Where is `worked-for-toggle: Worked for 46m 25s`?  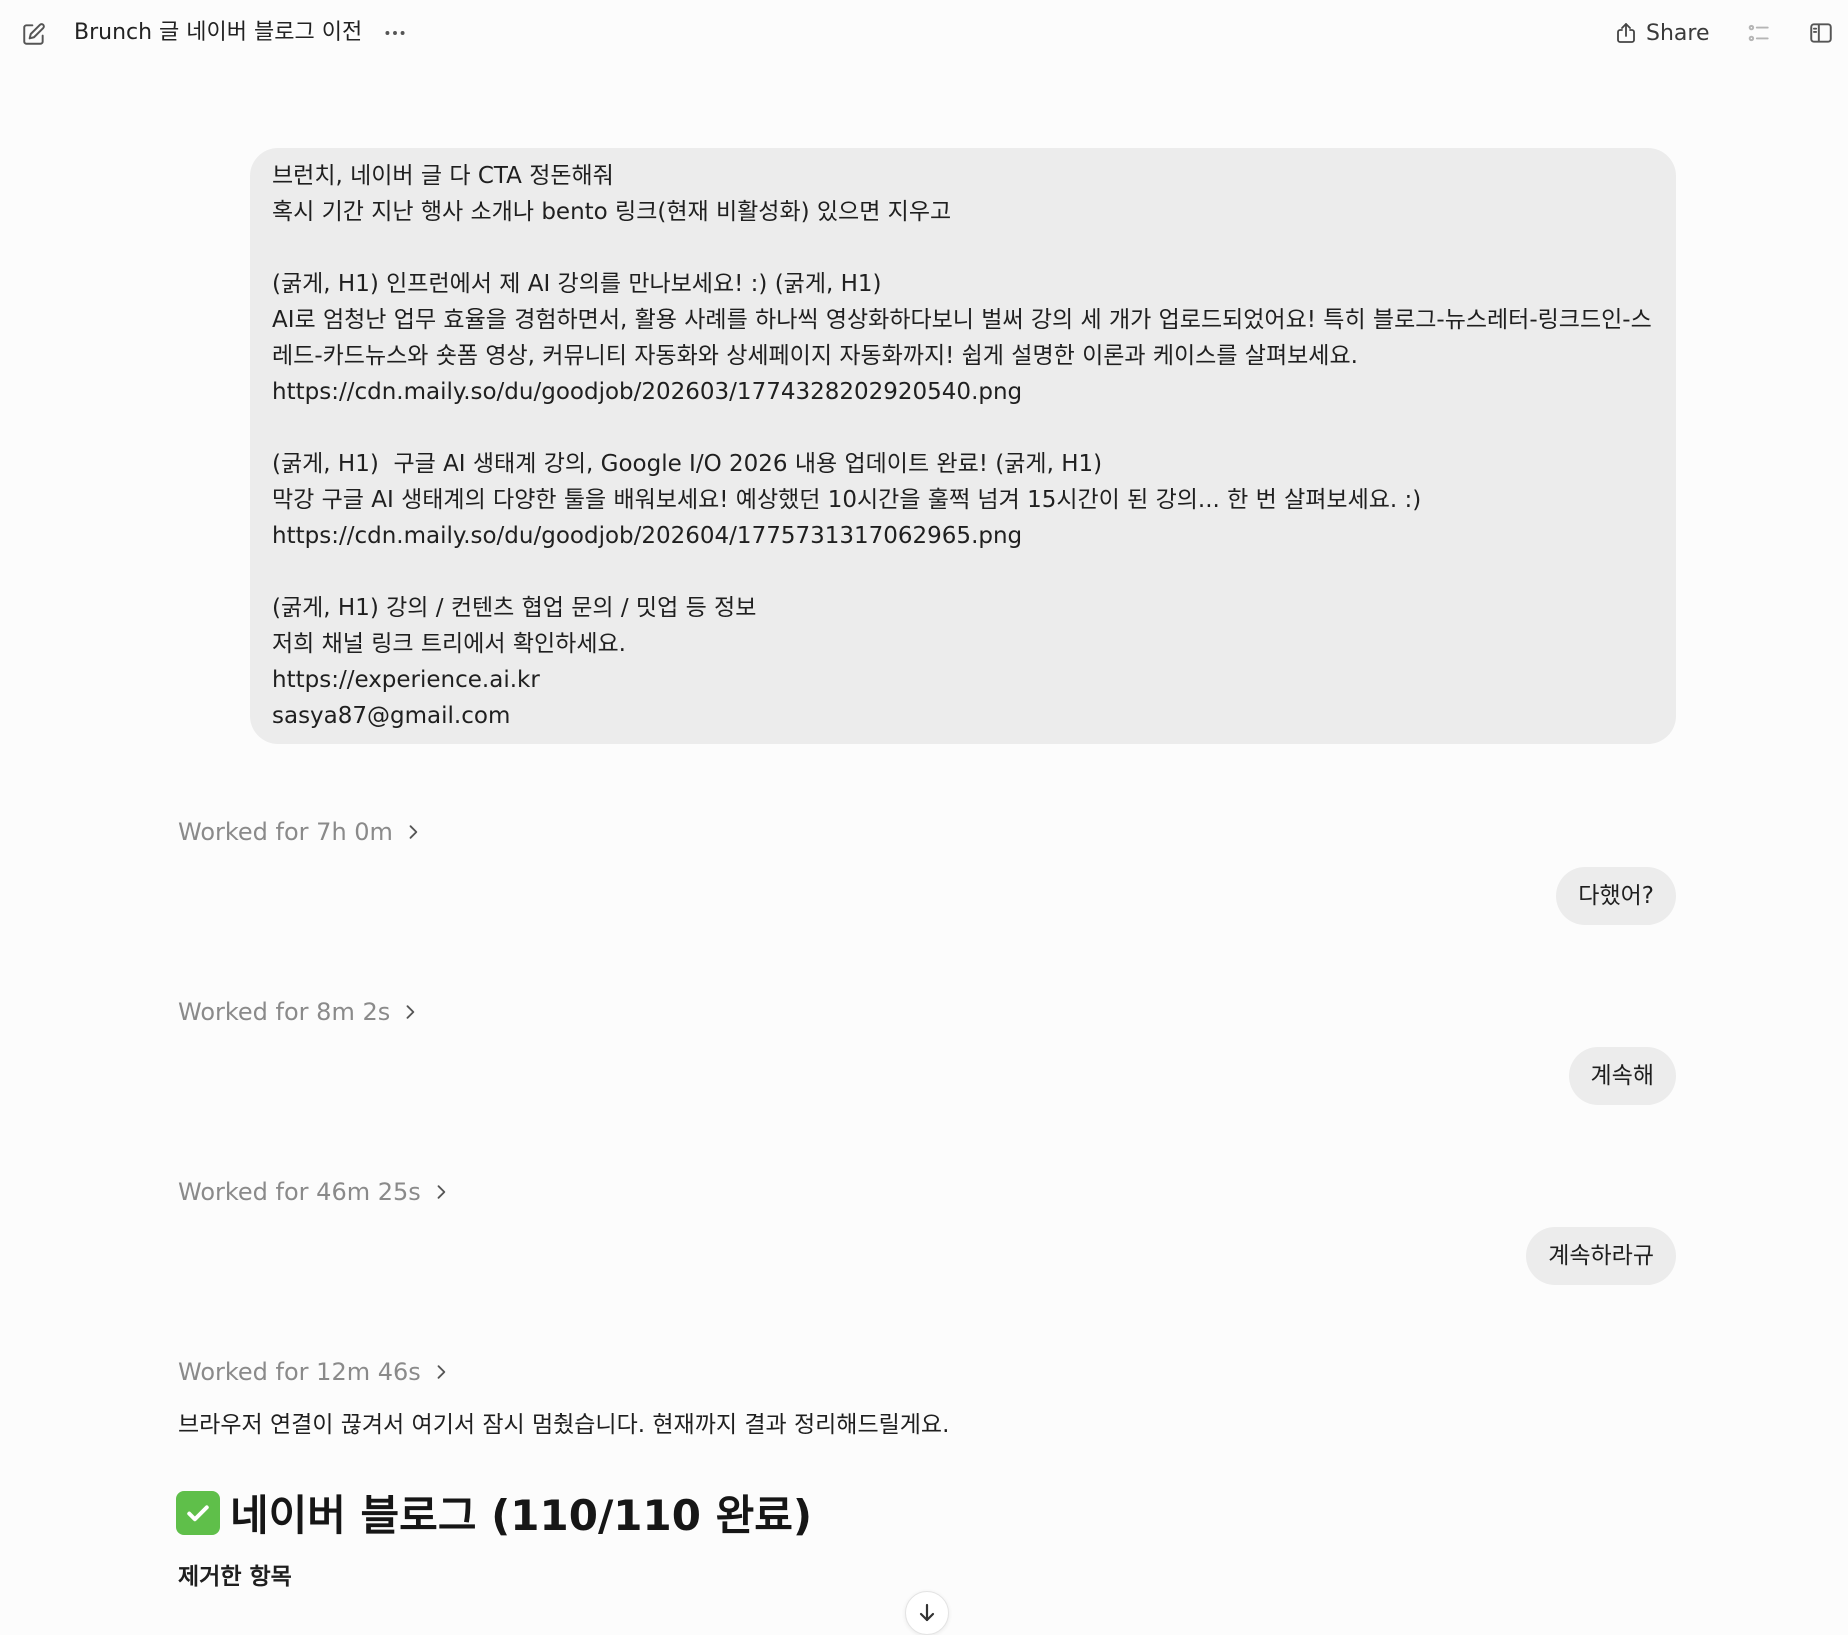
worked-for-toggle: Worked for 46m 25s is located at coordinates (314, 1192).